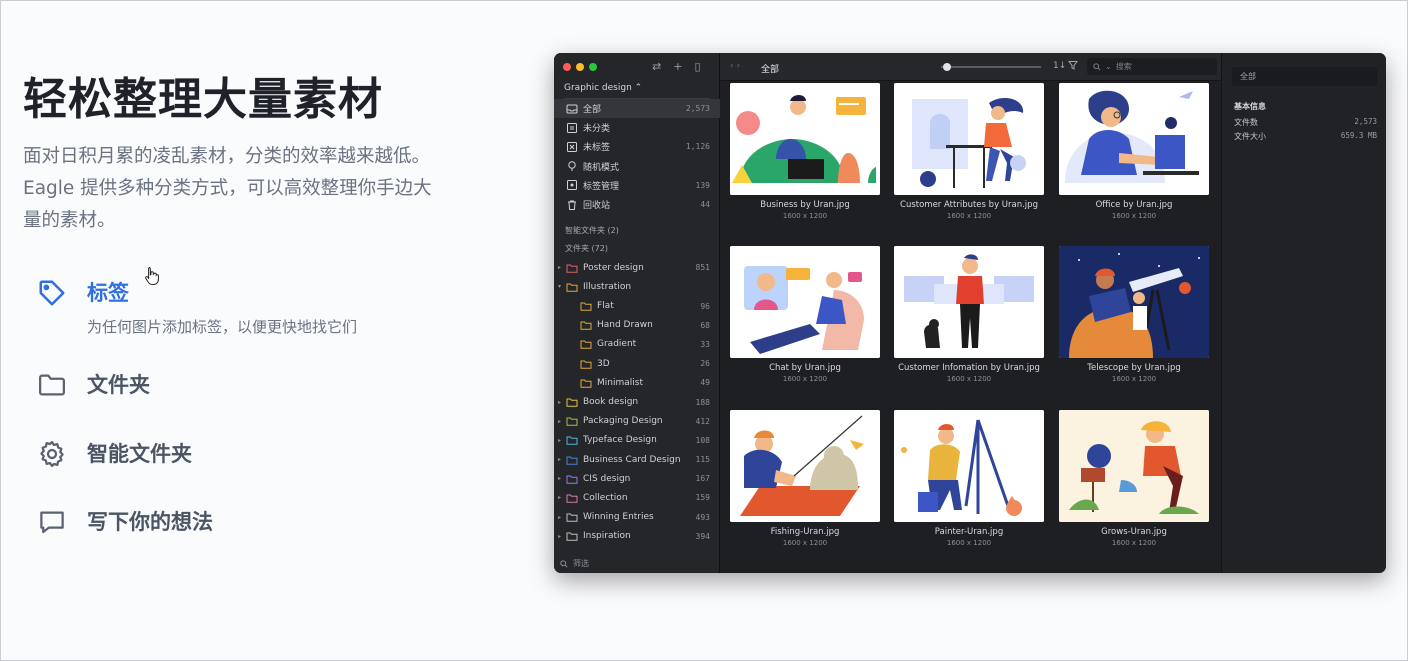  What do you see at coordinates (1059, 66) in the screenshot?
I see `sort-button: 1↓` at bounding box center [1059, 66].